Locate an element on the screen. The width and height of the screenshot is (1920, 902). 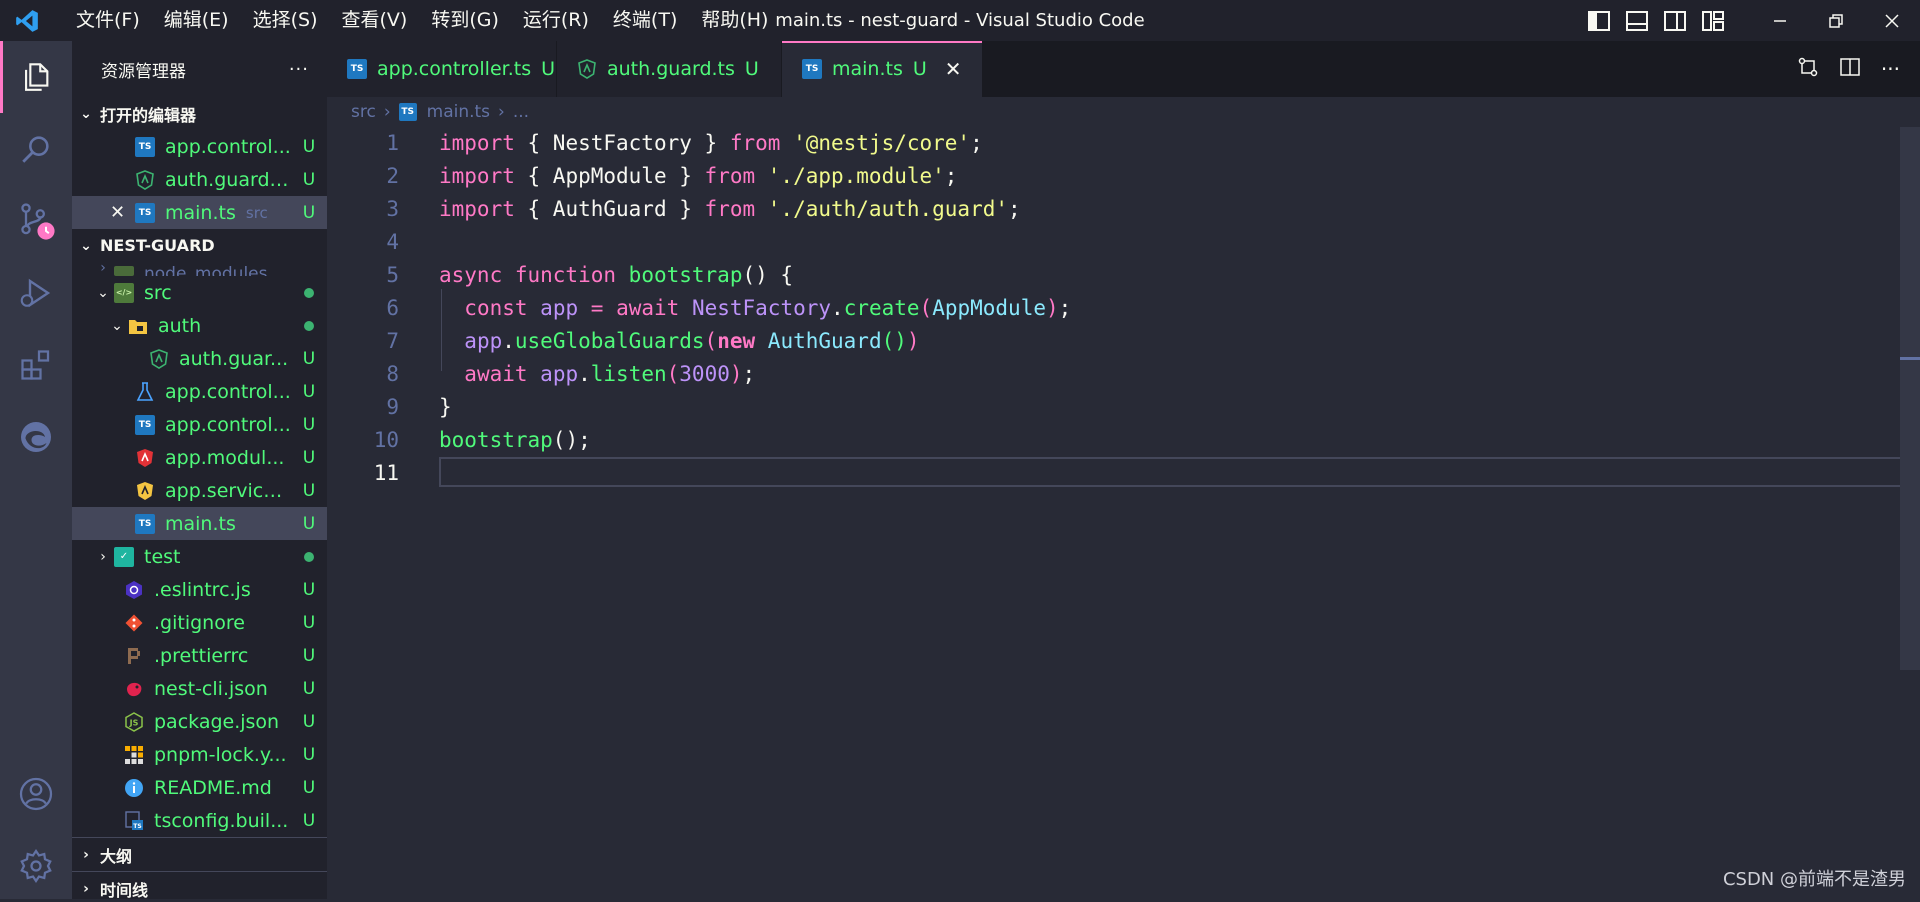
file-pnpm-lock: pnpm-lock.y... U is located at coordinates (199, 754).